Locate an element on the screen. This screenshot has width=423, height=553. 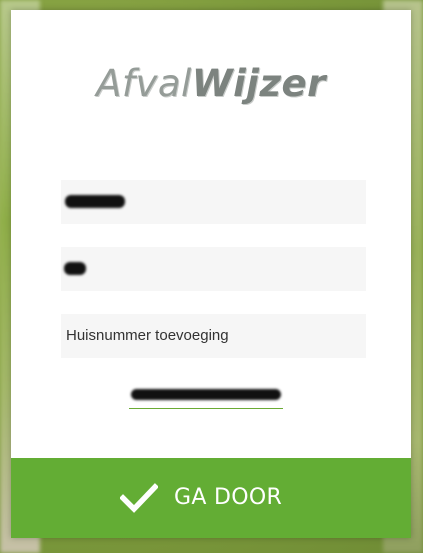
checkmark-icon is located at coordinates (139, 498).